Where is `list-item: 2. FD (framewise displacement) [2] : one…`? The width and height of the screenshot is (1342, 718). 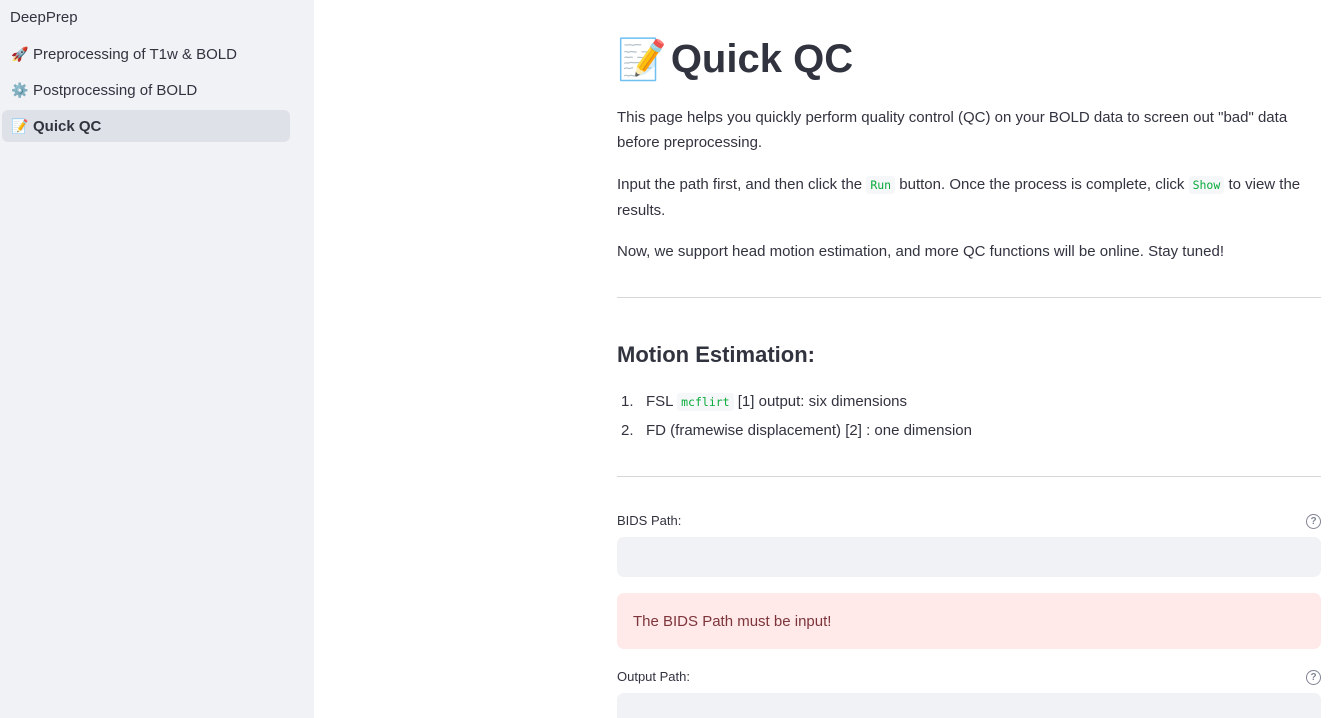
list-item: 2. FD (framewise displacement) [2] : one… is located at coordinates (794, 430).